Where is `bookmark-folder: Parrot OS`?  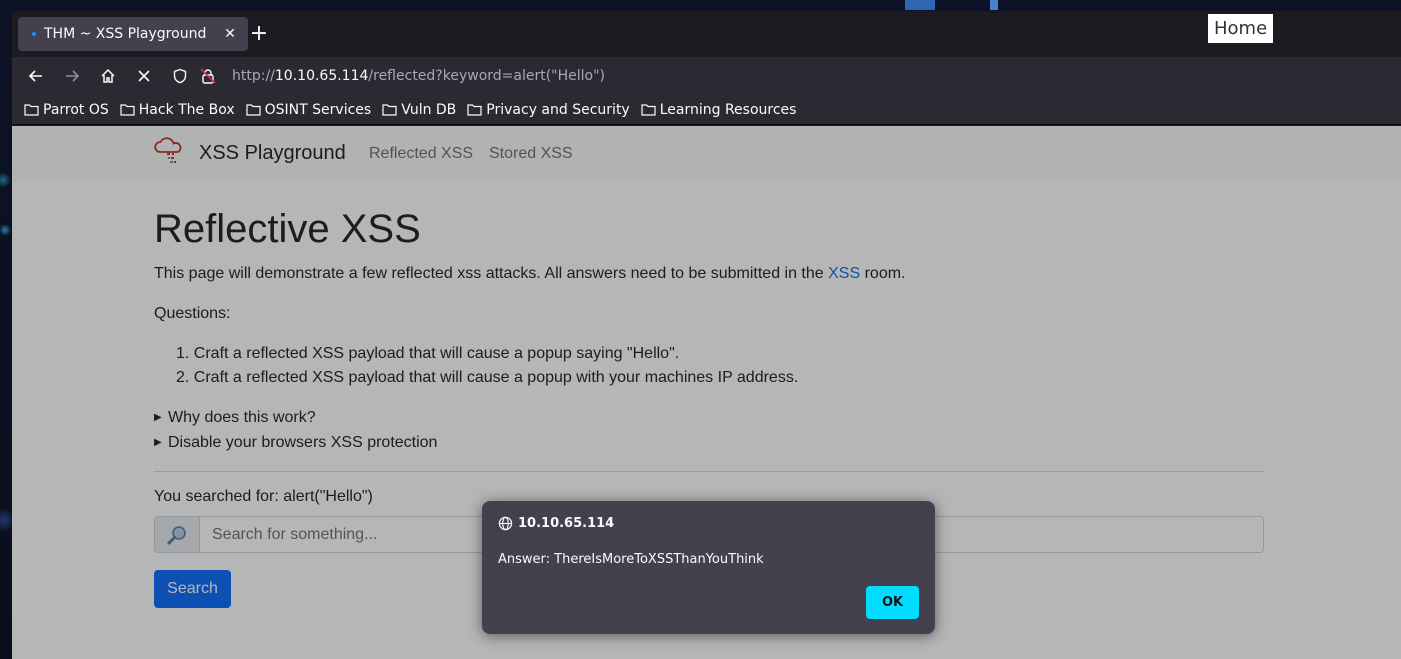
bookmark-folder: Parrot OS is located at coordinates (66, 110).